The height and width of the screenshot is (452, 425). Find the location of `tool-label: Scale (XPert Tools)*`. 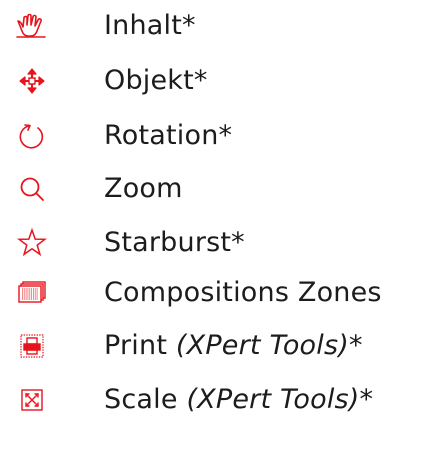

tool-label: Scale (XPert Tools)* is located at coordinates (238, 400).